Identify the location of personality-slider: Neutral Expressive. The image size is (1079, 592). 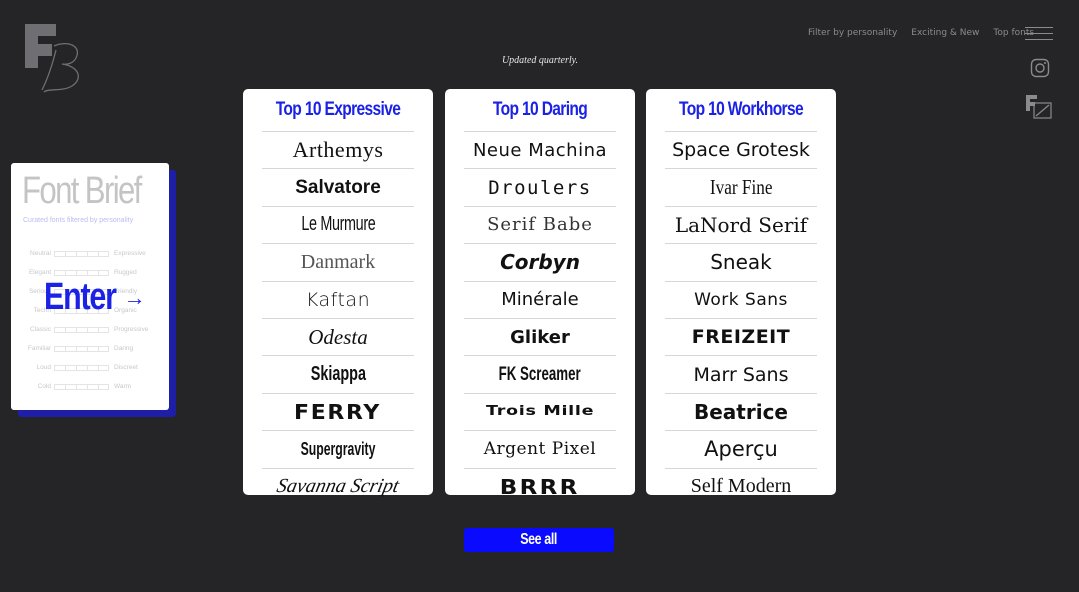
(90, 254).